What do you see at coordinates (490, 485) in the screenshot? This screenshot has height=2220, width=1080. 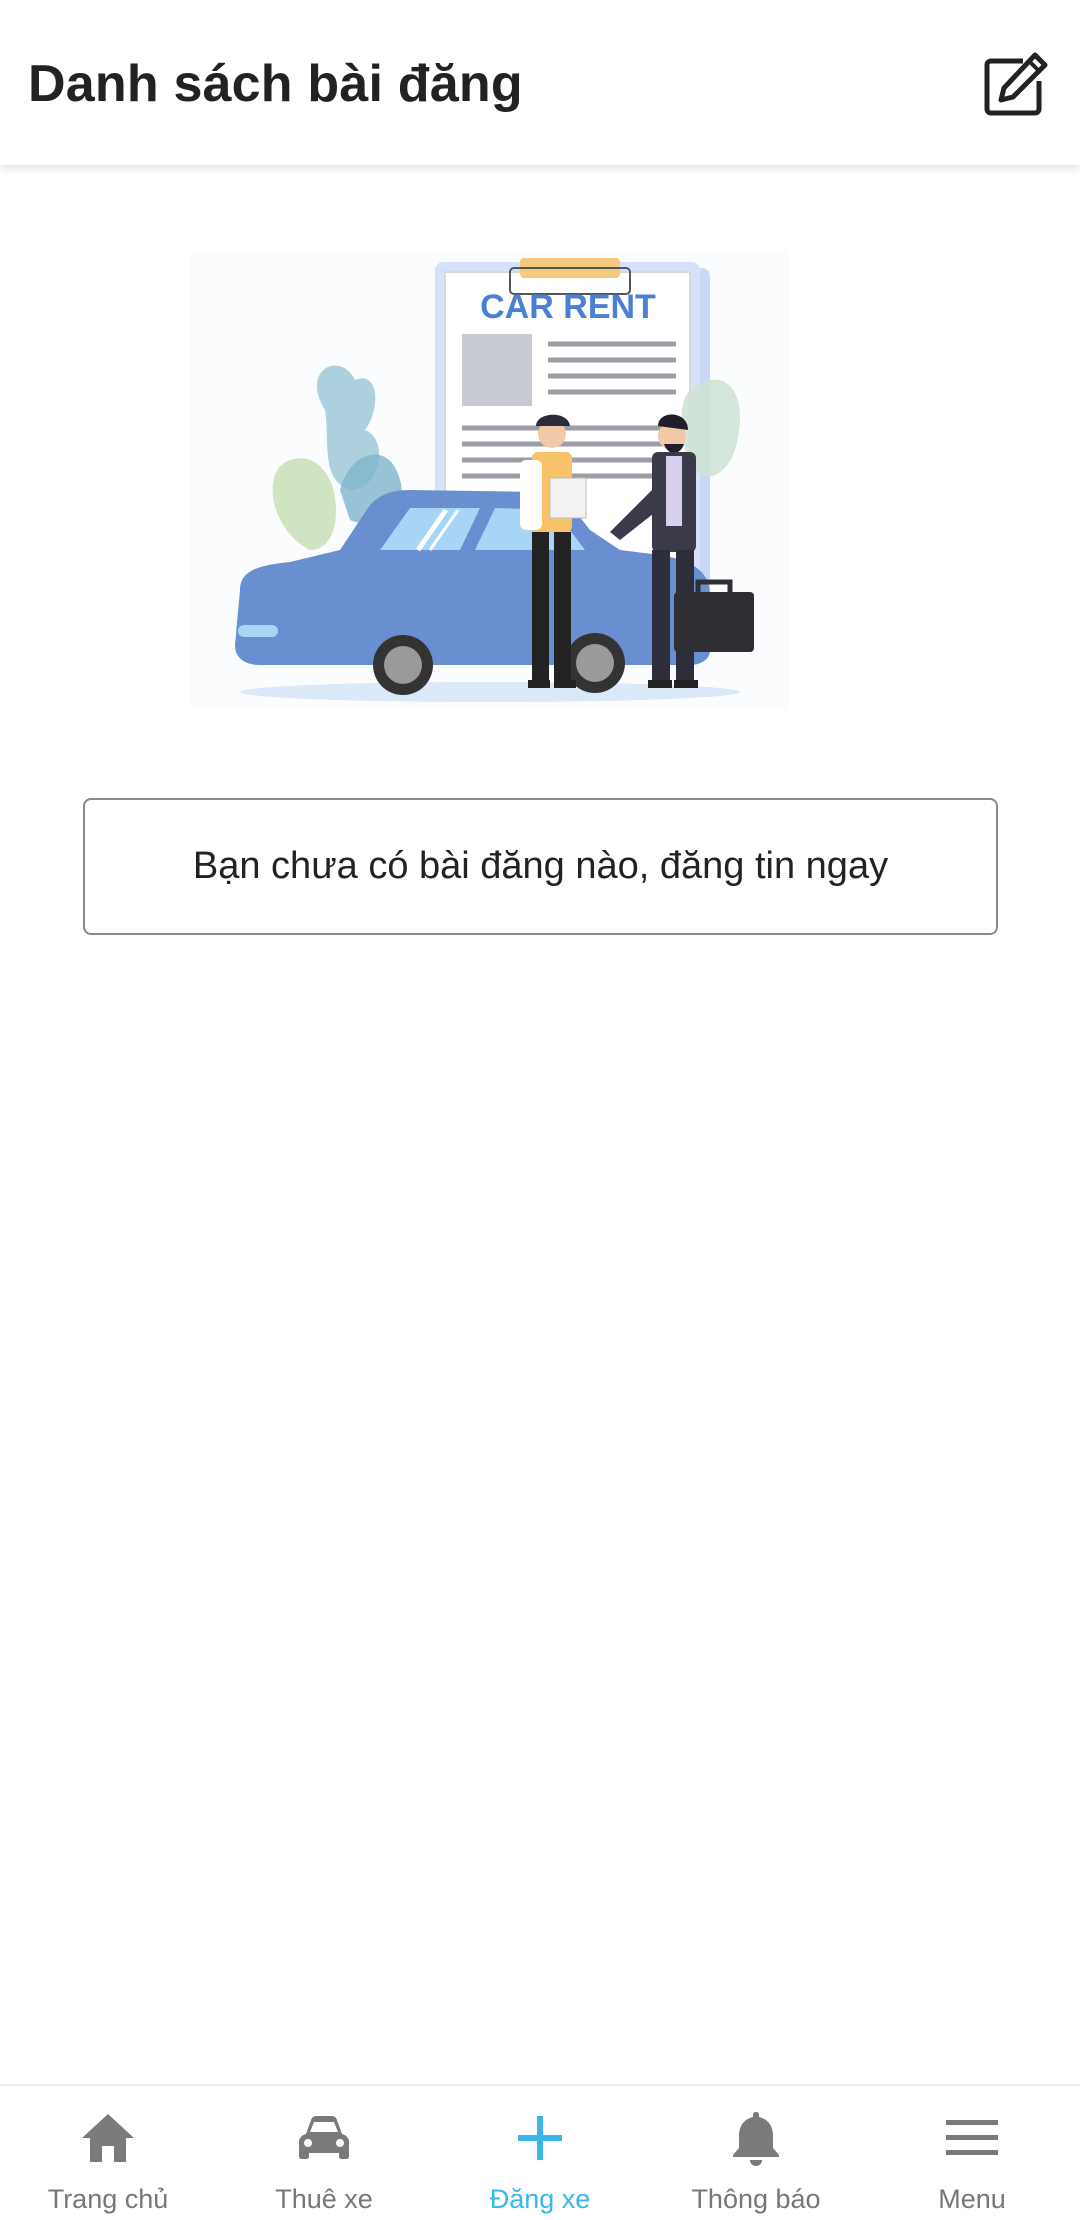 I see `car-rent-illustration: CAR RENT` at bounding box center [490, 485].